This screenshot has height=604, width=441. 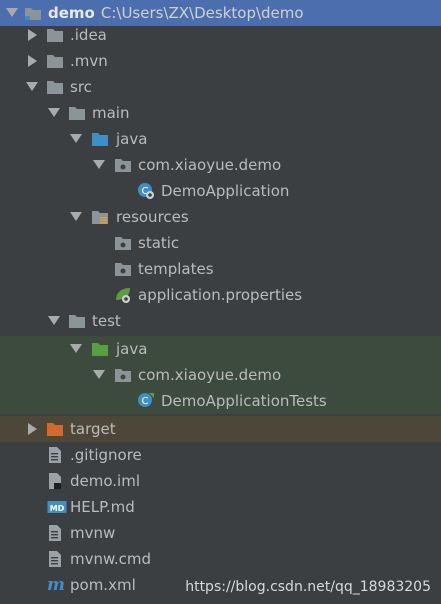 I want to click on tree-row-main-package: com.xiaoyue.demo, so click(x=220, y=165).